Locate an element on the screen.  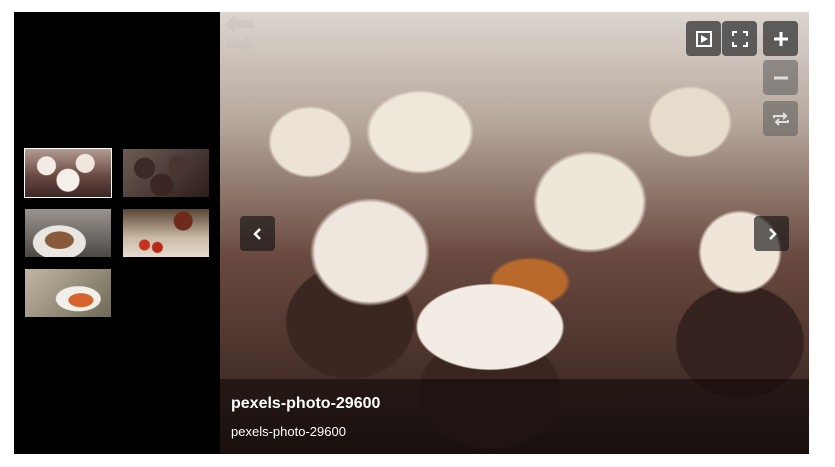
chevron-right-icon is located at coordinates (772, 233).